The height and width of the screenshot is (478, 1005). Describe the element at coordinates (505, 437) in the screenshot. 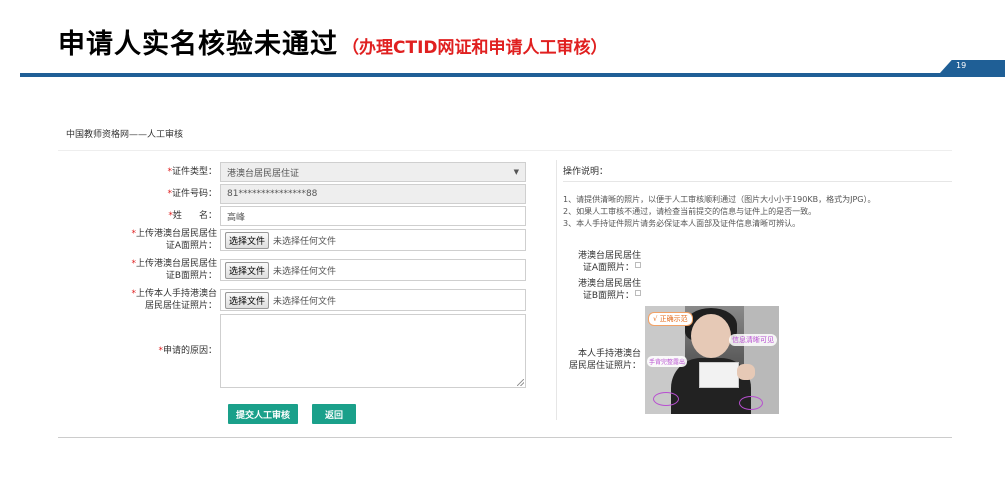

I see `panel-footer-divider` at that location.